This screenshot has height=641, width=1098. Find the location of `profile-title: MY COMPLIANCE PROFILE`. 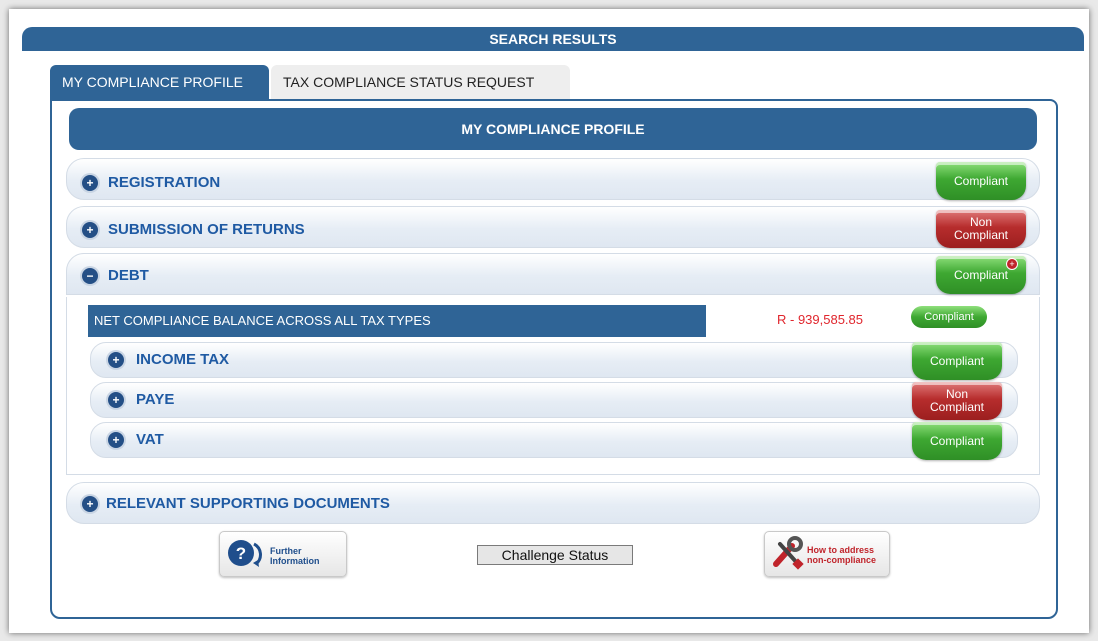

profile-title: MY COMPLIANCE PROFILE is located at coordinates (553, 129).